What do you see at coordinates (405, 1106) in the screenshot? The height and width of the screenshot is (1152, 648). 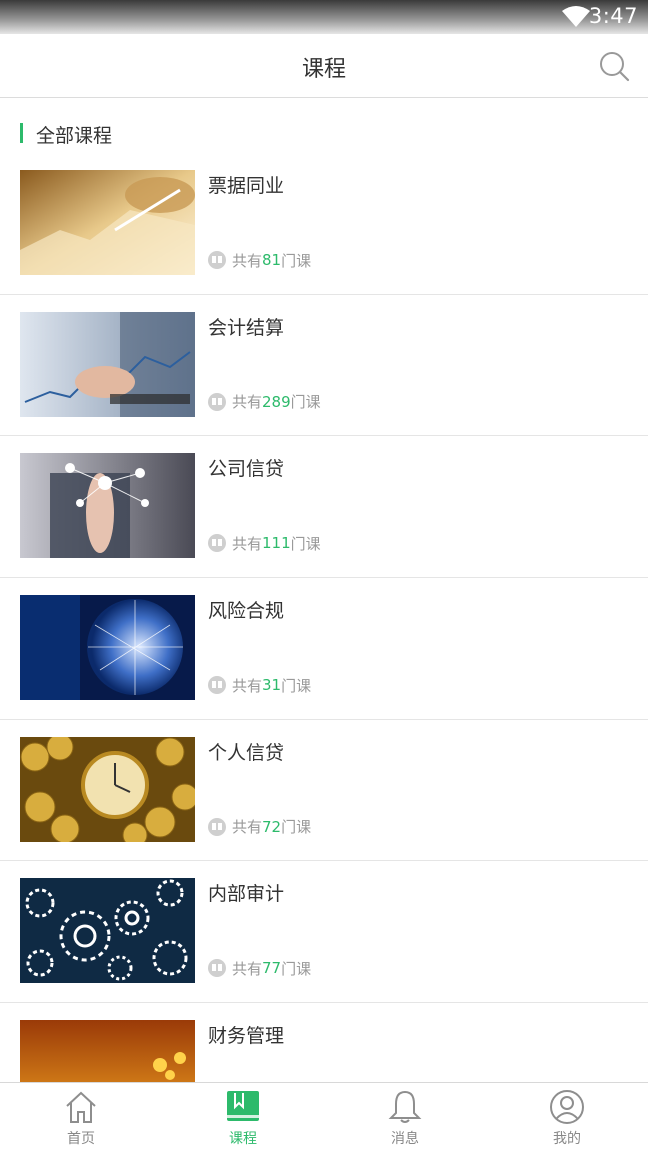 I see `bell-icon` at bounding box center [405, 1106].